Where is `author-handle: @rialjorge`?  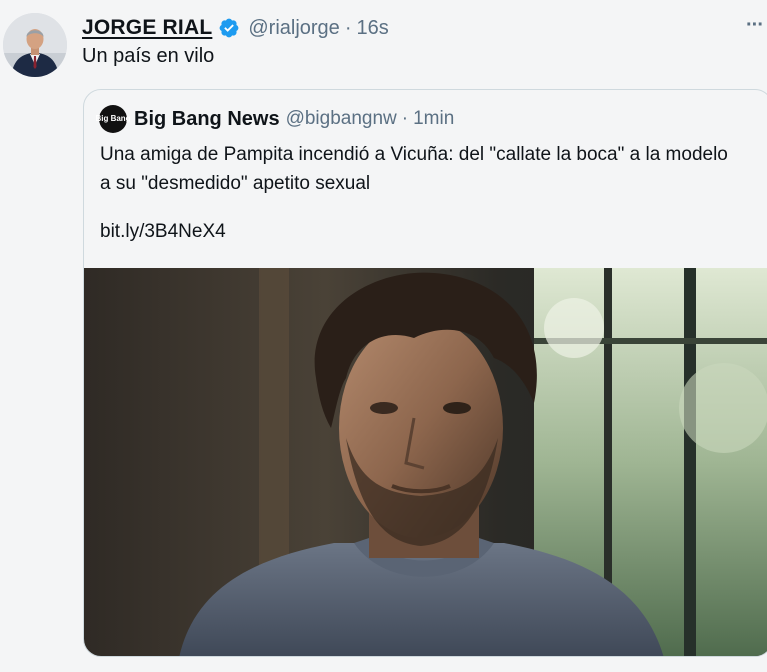 author-handle: @rialjorge is located at coordinates (293, 28).